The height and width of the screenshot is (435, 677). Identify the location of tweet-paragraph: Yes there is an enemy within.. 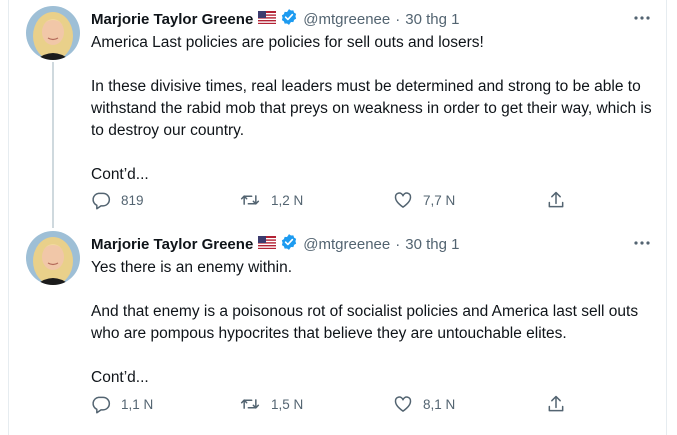
(192, 267).